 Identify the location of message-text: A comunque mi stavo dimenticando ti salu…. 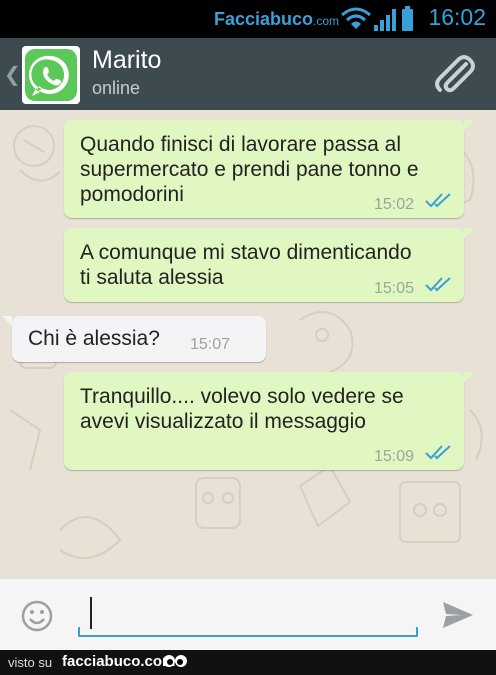
(246, 265).